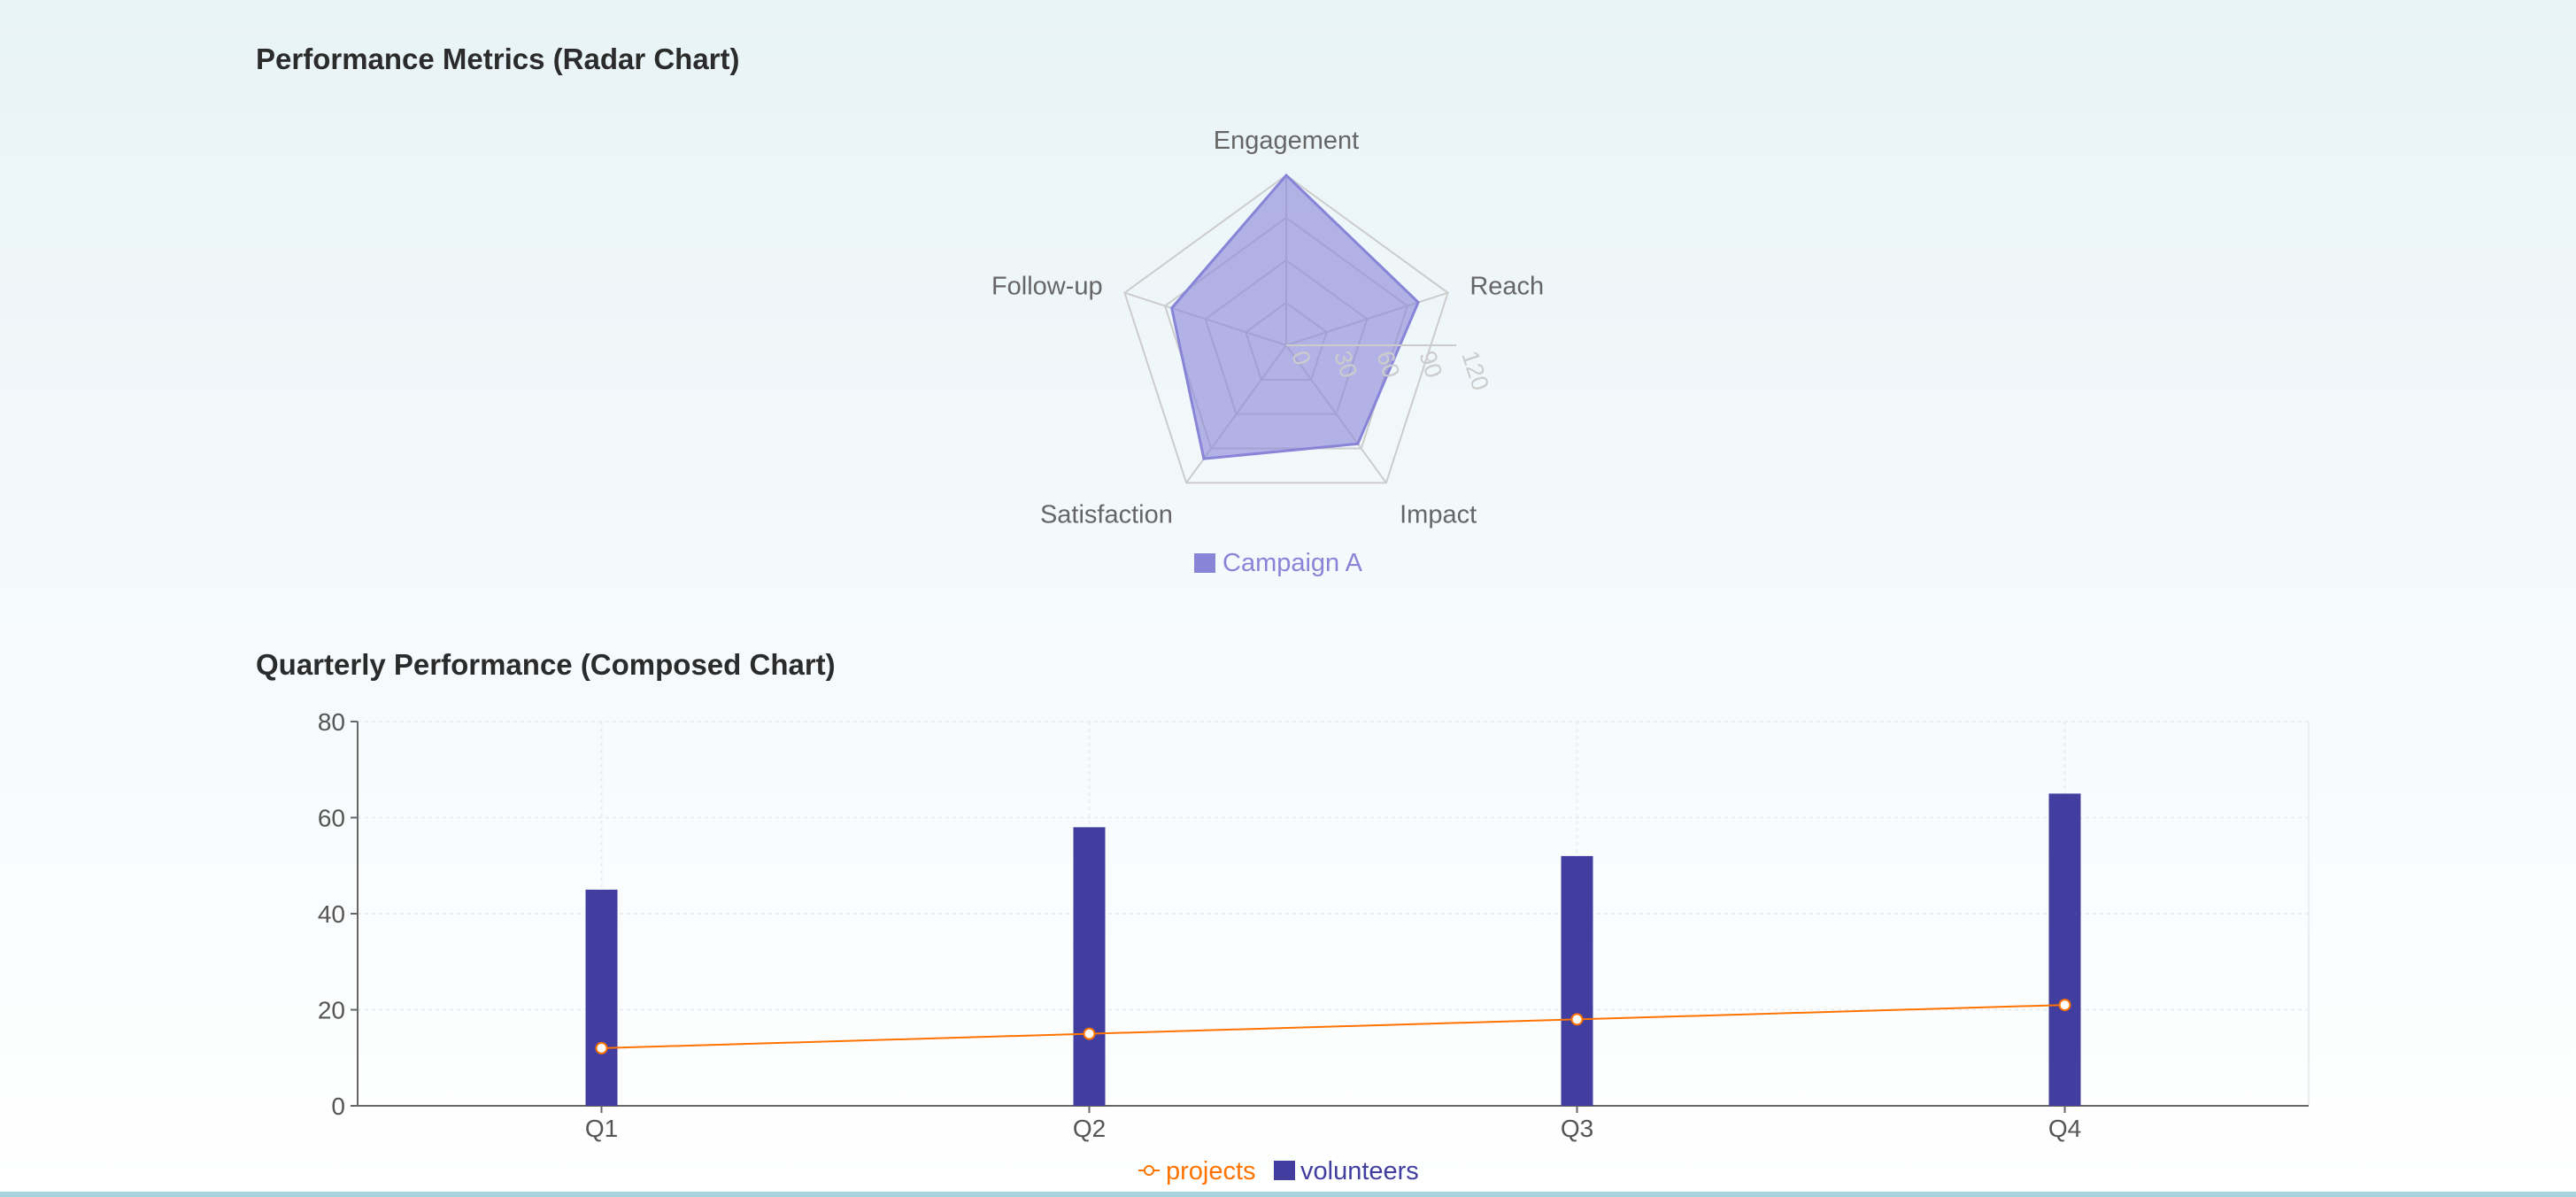 The image size is (2576, 1197). What do you see at coordinates (1047, 287) in the screenshot?
I see `radar-axis-label: Follow-up` at bounding box center [1047, 287].